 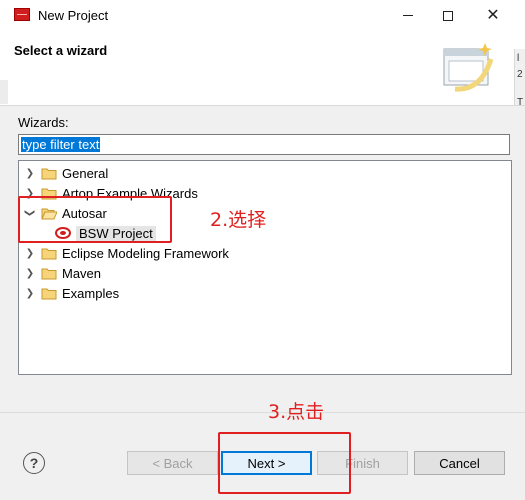 I want to click on filter-input: type filter text, so click(x=264, y=144).